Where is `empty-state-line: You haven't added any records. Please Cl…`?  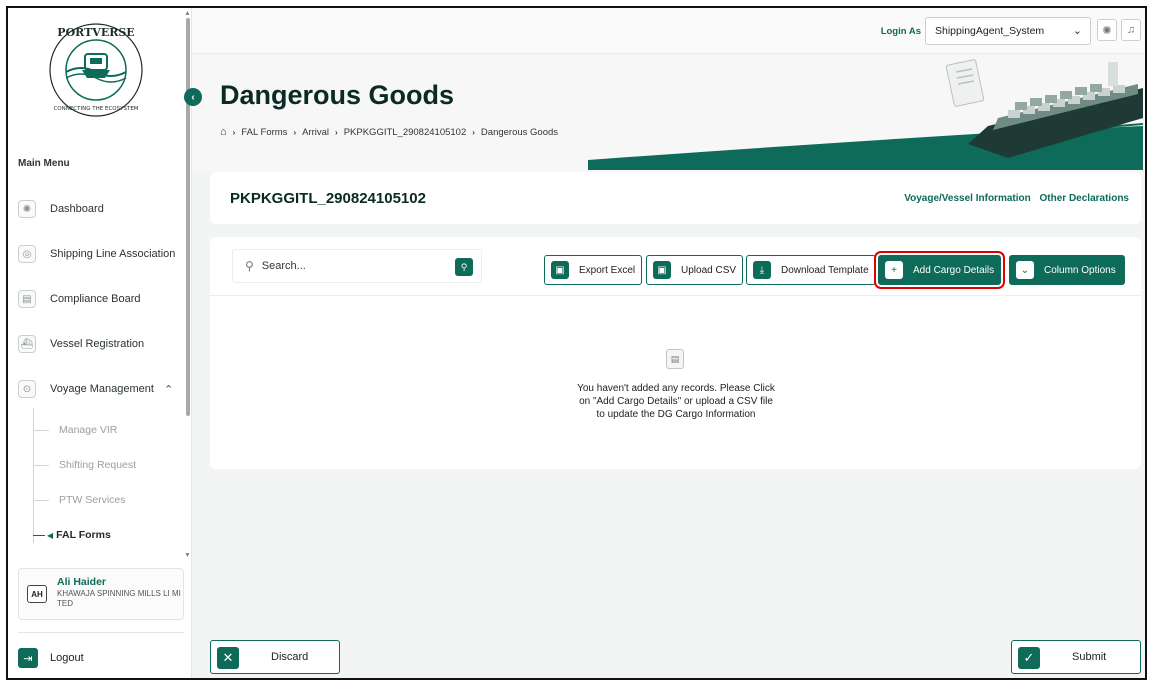
empty-state-line: You haven't added any records. Please Cl… is located at coordinates (676, 388).